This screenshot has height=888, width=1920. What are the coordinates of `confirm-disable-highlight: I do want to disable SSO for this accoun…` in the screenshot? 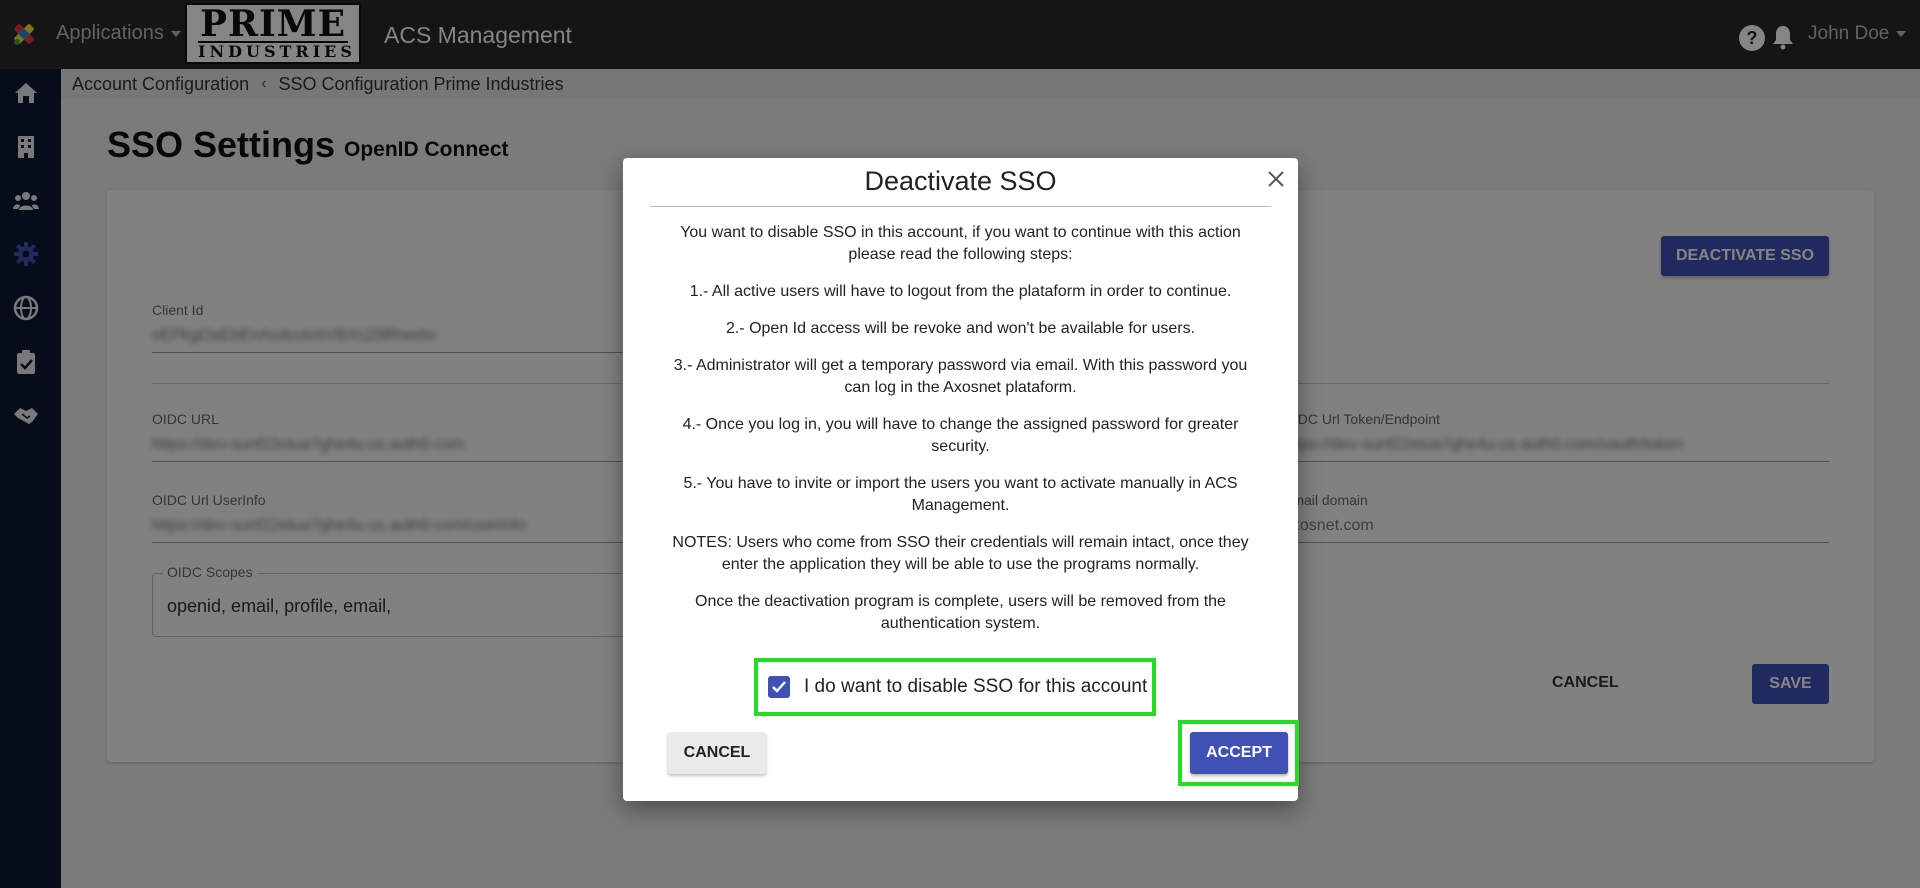 It's located at (955, 687).